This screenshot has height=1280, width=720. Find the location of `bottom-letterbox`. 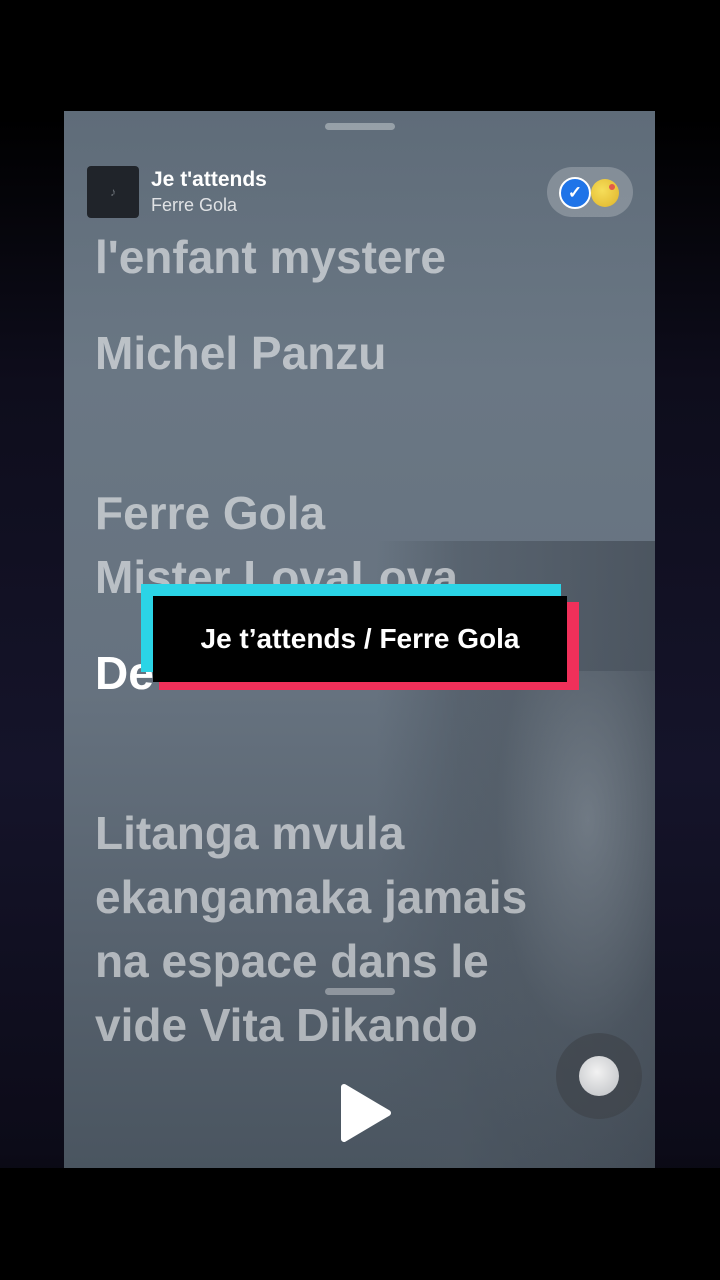

bottom-letterbox is located at coordinates (360, 1224).